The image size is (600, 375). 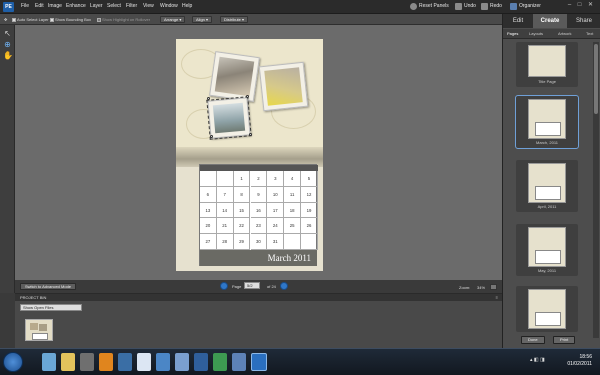 What do you see at coordinates (7, 33) in the screenshot?
I see `move-tool-icon: ↖` at bounding box center [7, 33].